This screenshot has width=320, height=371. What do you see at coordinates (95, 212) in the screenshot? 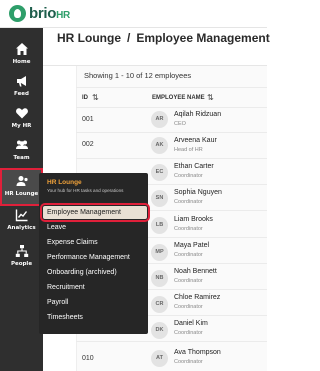
I see `menu-item-employee-management: Employee Management` at bounding box center [95, 212].